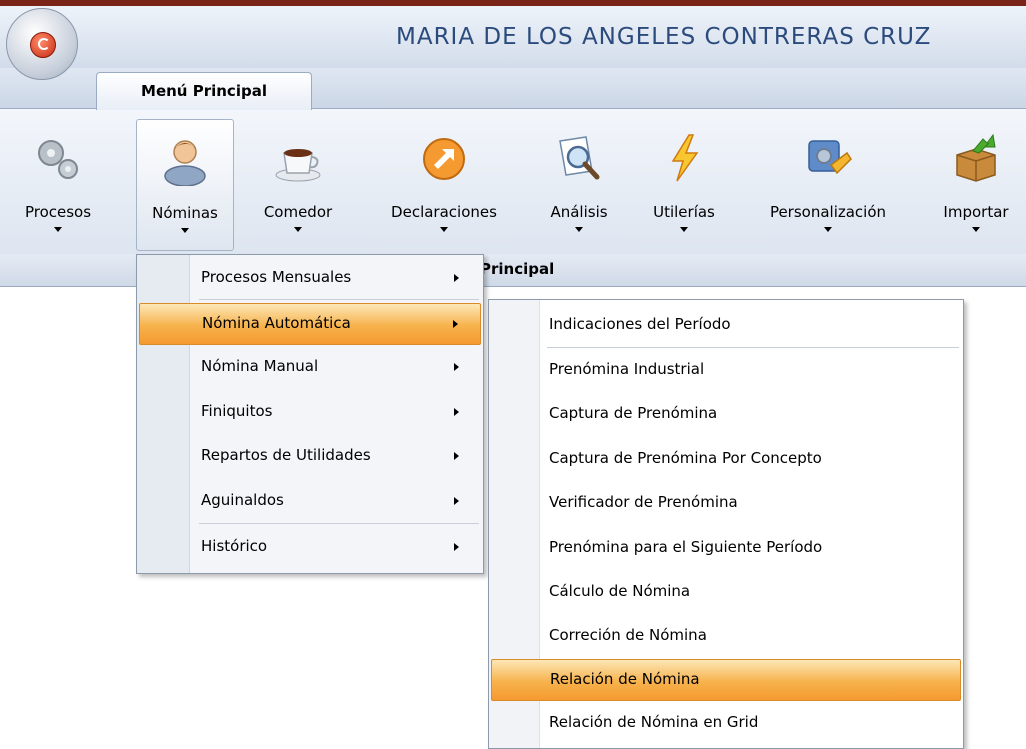  Describe the element at coordinates (298, 184) in the screenshot. I see `comedor-button: Comedor` at that location.